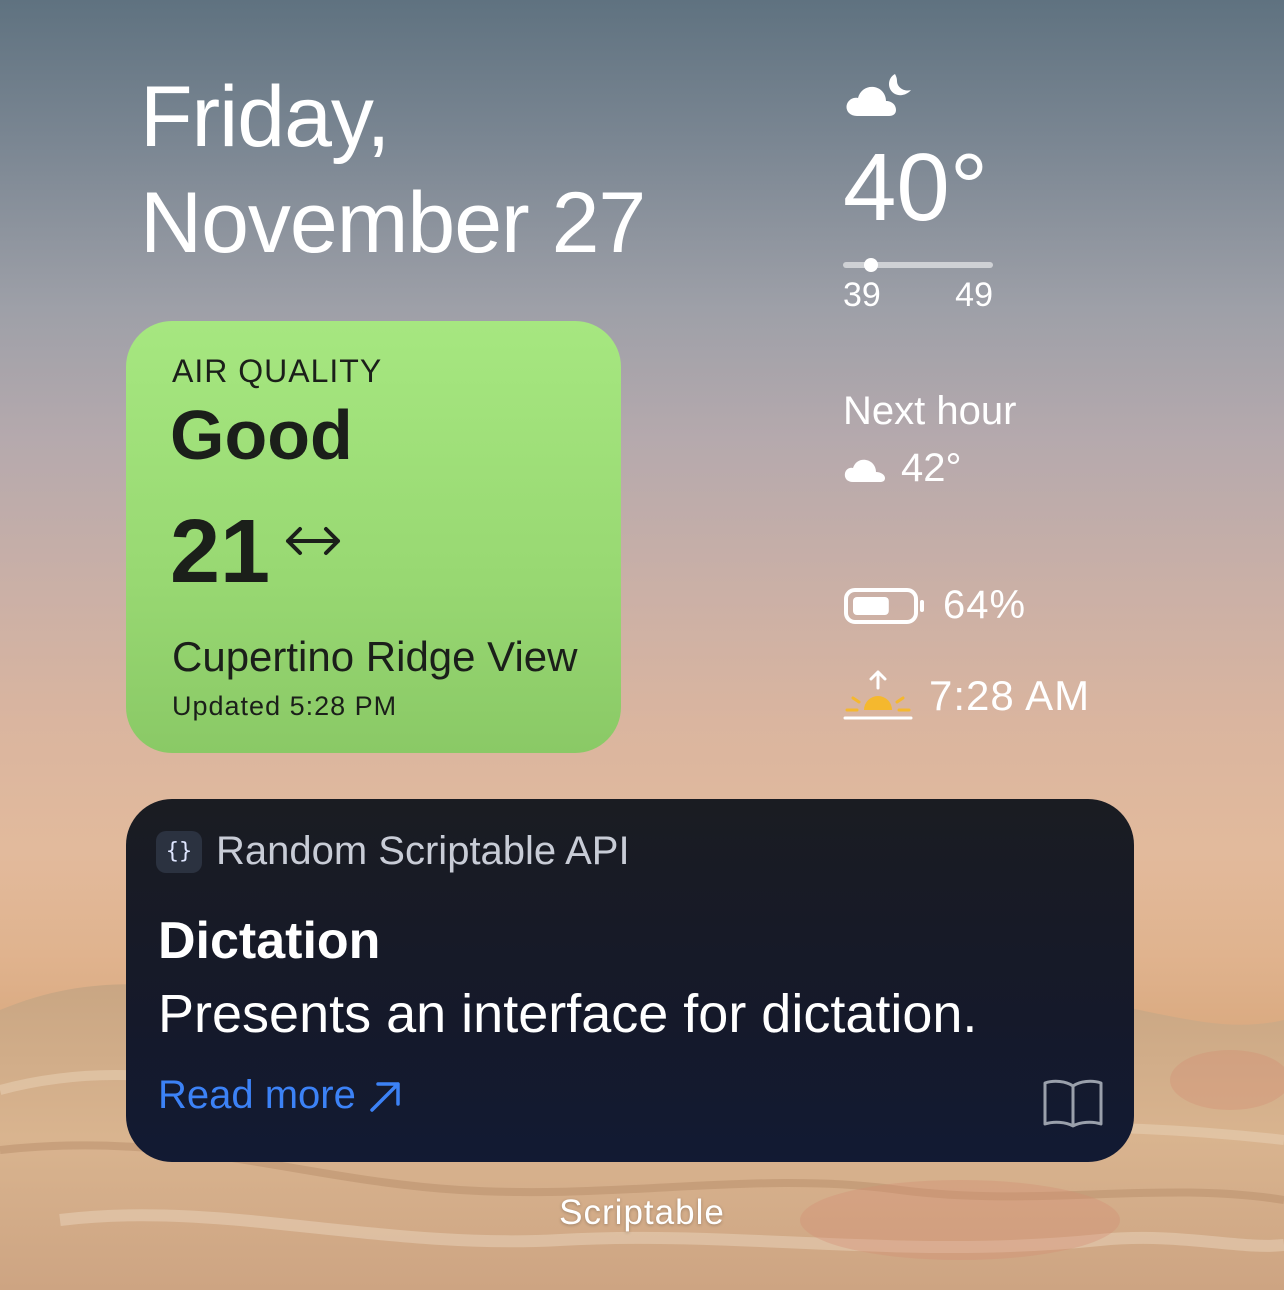 This screenshot has height=1290, width=1284. Describe the element at coordinates (916, 187) in the screenshot. I see `current-temperature: 40°` at that location.